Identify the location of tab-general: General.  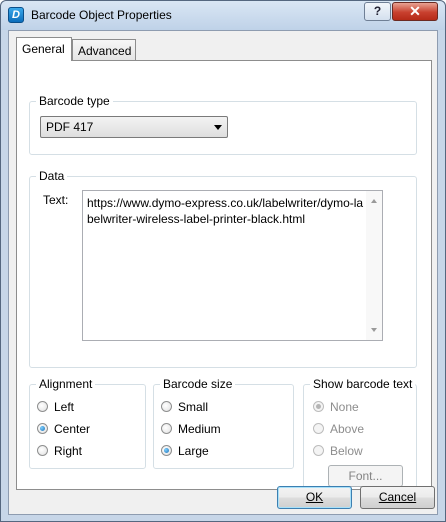
(44, 49).